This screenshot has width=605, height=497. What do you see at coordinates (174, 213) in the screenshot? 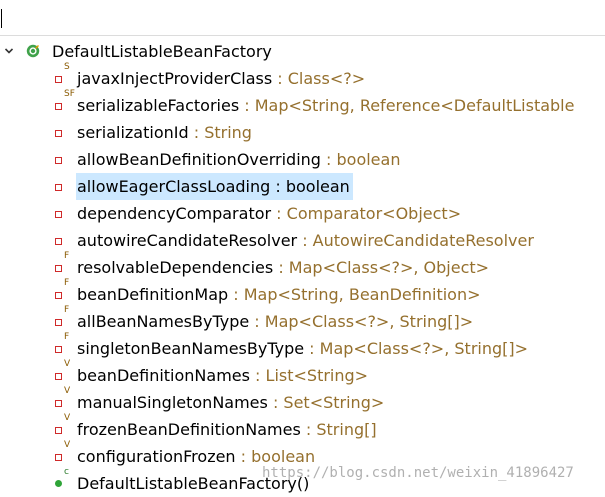
I see `member-name: dependencyComparator` at bounding box center [174, 213].